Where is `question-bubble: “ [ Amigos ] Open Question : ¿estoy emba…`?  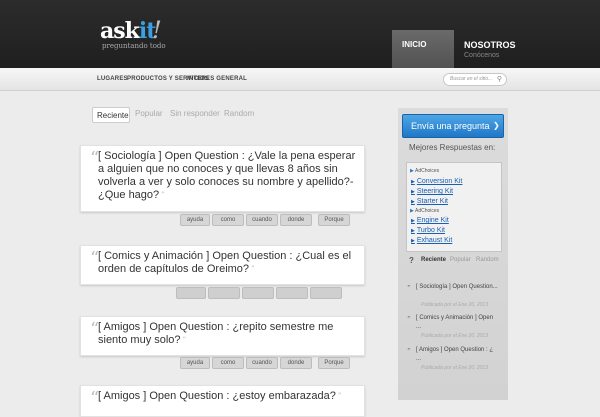 question-bubble: “ [ Amigos ] Open Question : ¿estoy emba… is located at coordinates (222, 401).